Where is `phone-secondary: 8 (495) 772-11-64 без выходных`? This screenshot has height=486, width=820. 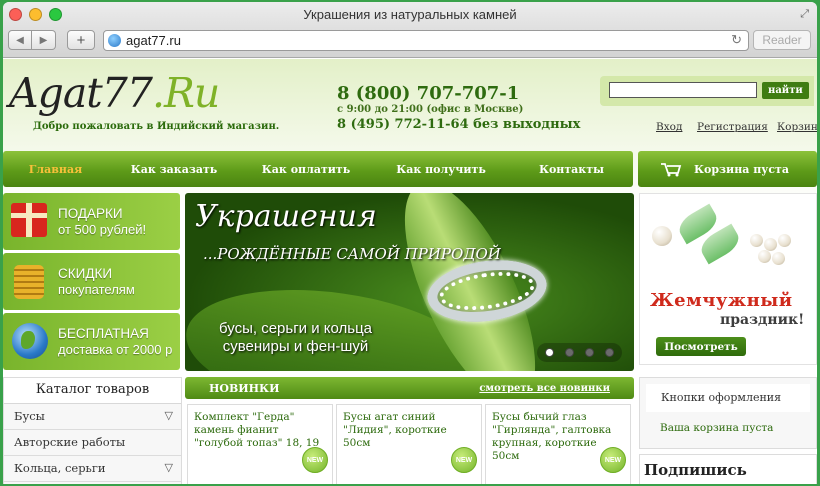
phone-secondary: 8 (495) 772-11-64 без выходных is located at coordinates (459, 124).